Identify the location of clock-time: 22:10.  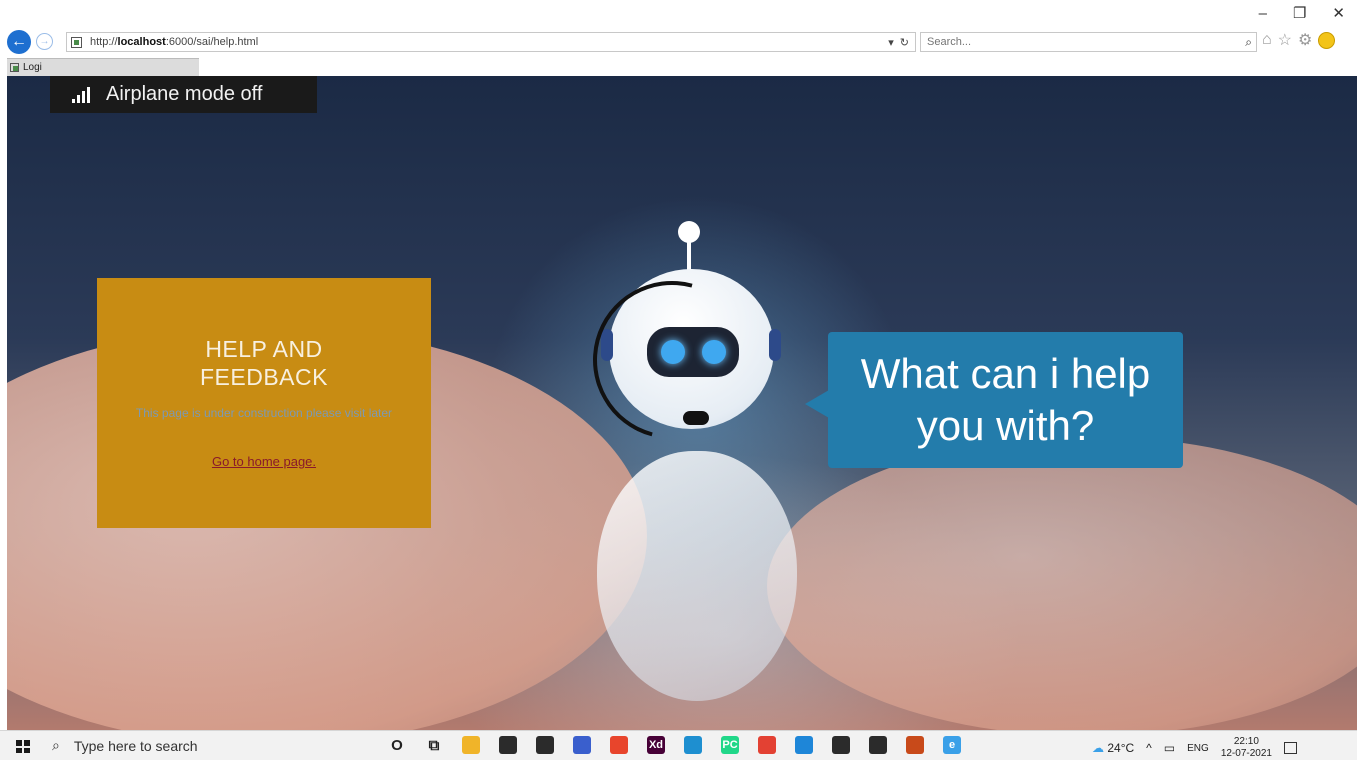
(1246, 741).